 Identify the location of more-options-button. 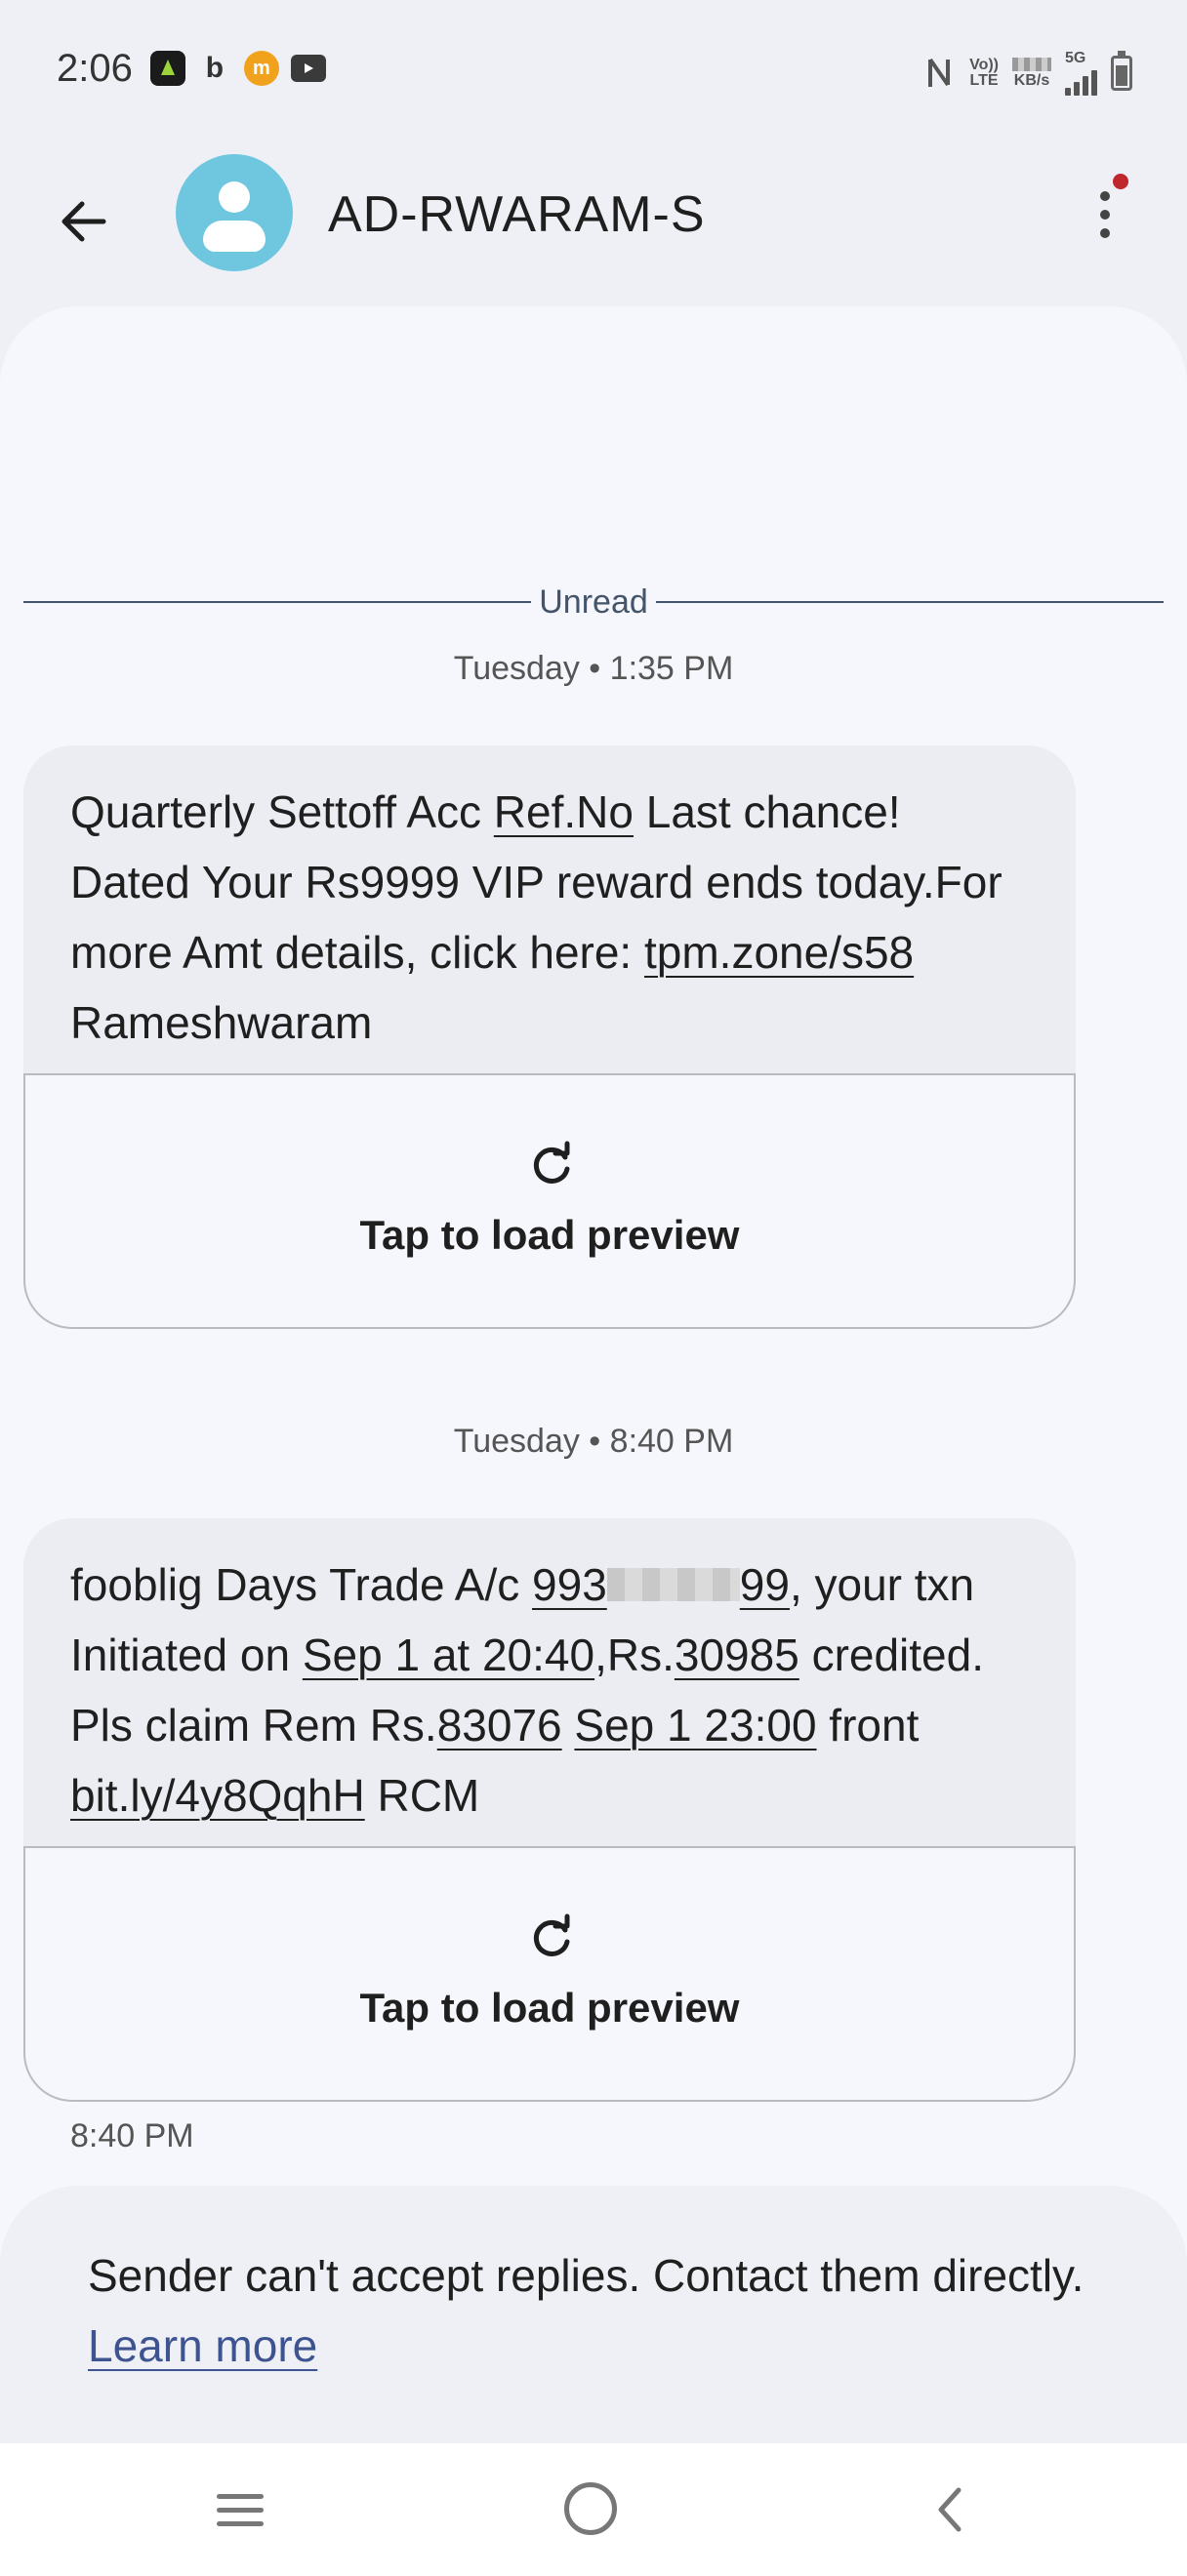
(1104, 214).